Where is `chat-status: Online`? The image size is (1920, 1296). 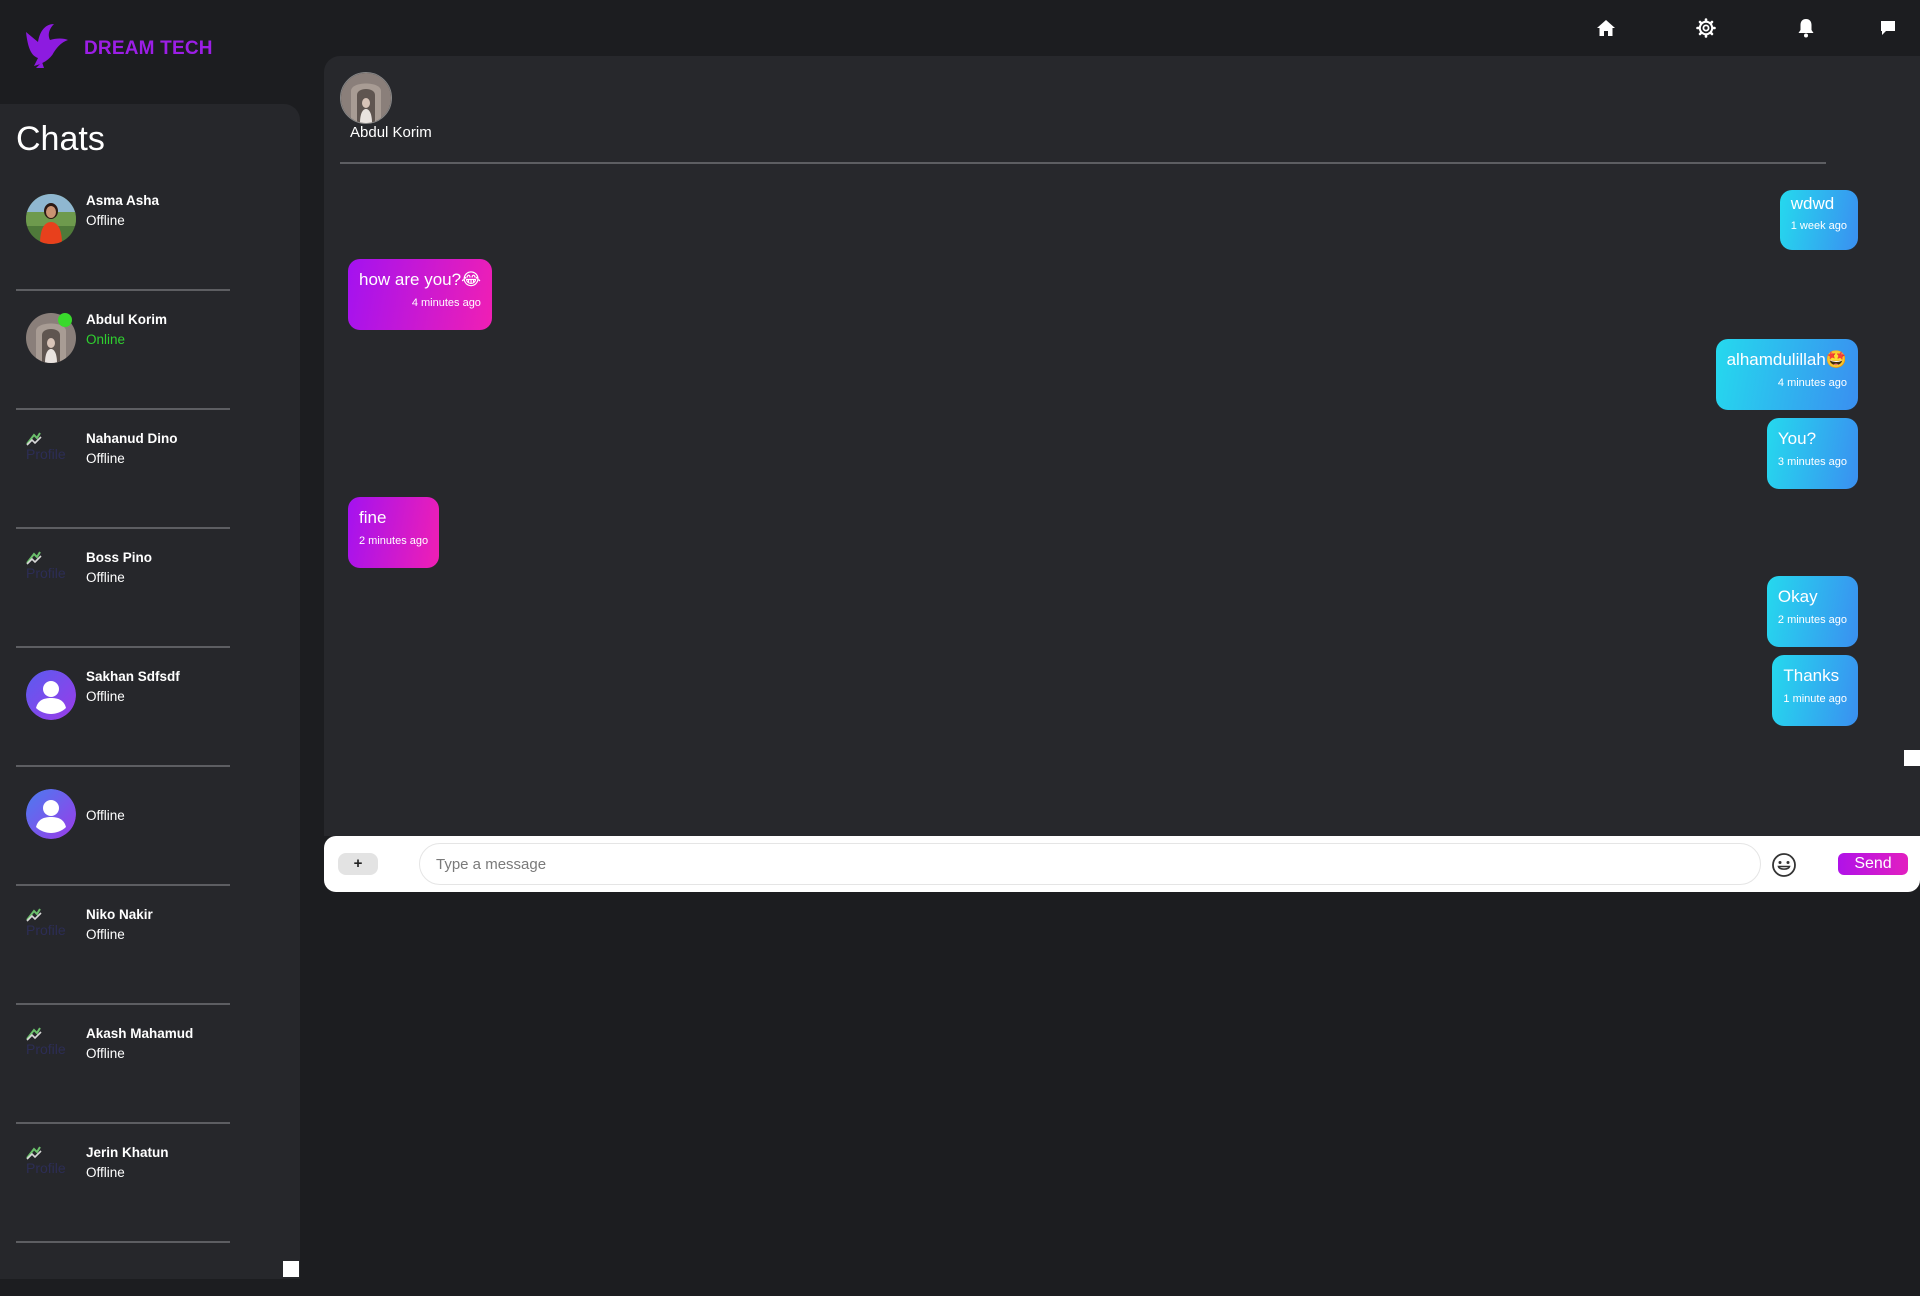
chat-status: Online is located at coordinates (106, 339).